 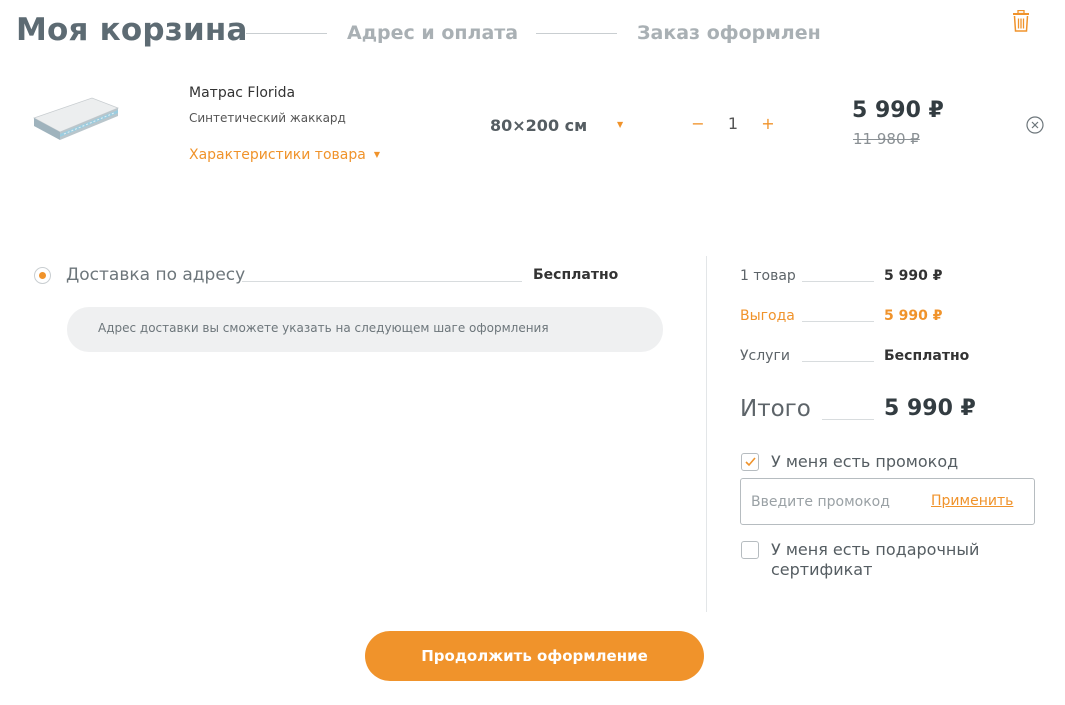 I want to click on checkmark-icon, so click(x=750, y=462).